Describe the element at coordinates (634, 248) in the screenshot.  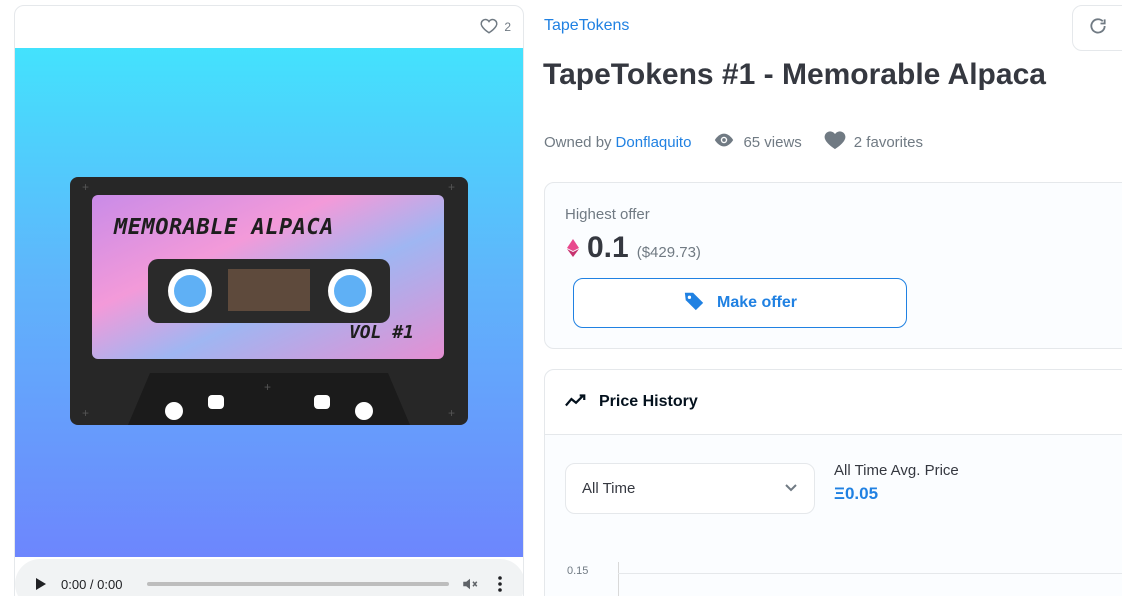
I see `offer-price-row: 0.1 ($429.73)` at that location.